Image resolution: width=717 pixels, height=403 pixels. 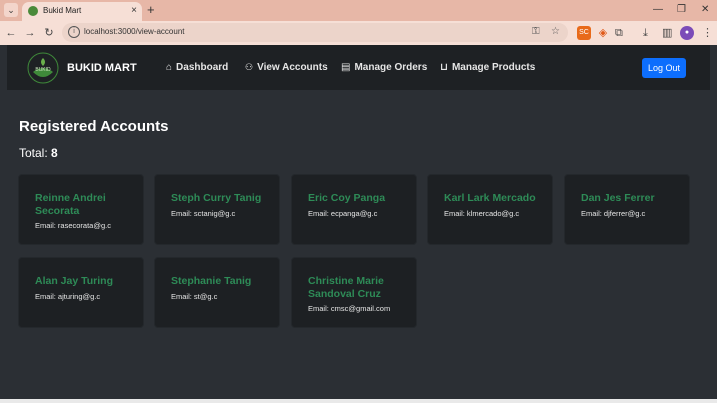 I want to click on logout-button: Log Out, so click(x=664, y=68).